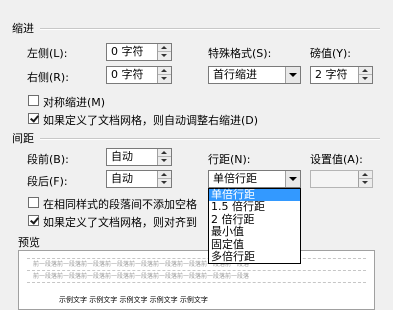 The width and height of the screenshot is (393, 310). What do you see at coordinates (254, 256) in the screenshot?
I see `line-spacing-option: 多倍行距` at bounding box center [254, 256].